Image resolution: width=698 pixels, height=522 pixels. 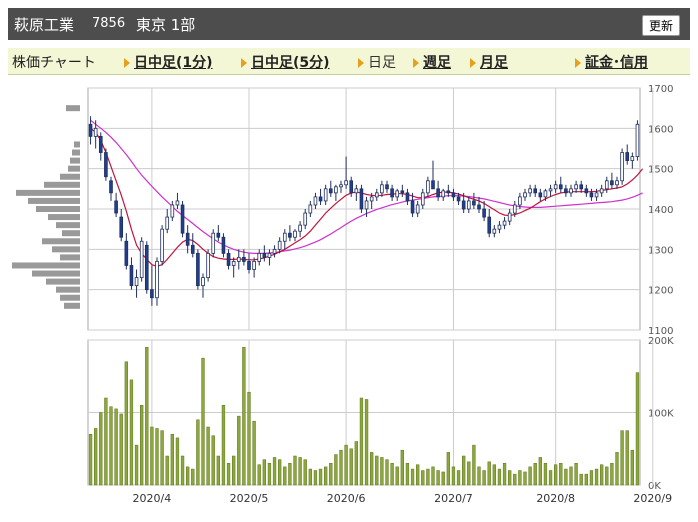 I want to click on x-tick-label: 2020/4, so click(x=152, y=498).